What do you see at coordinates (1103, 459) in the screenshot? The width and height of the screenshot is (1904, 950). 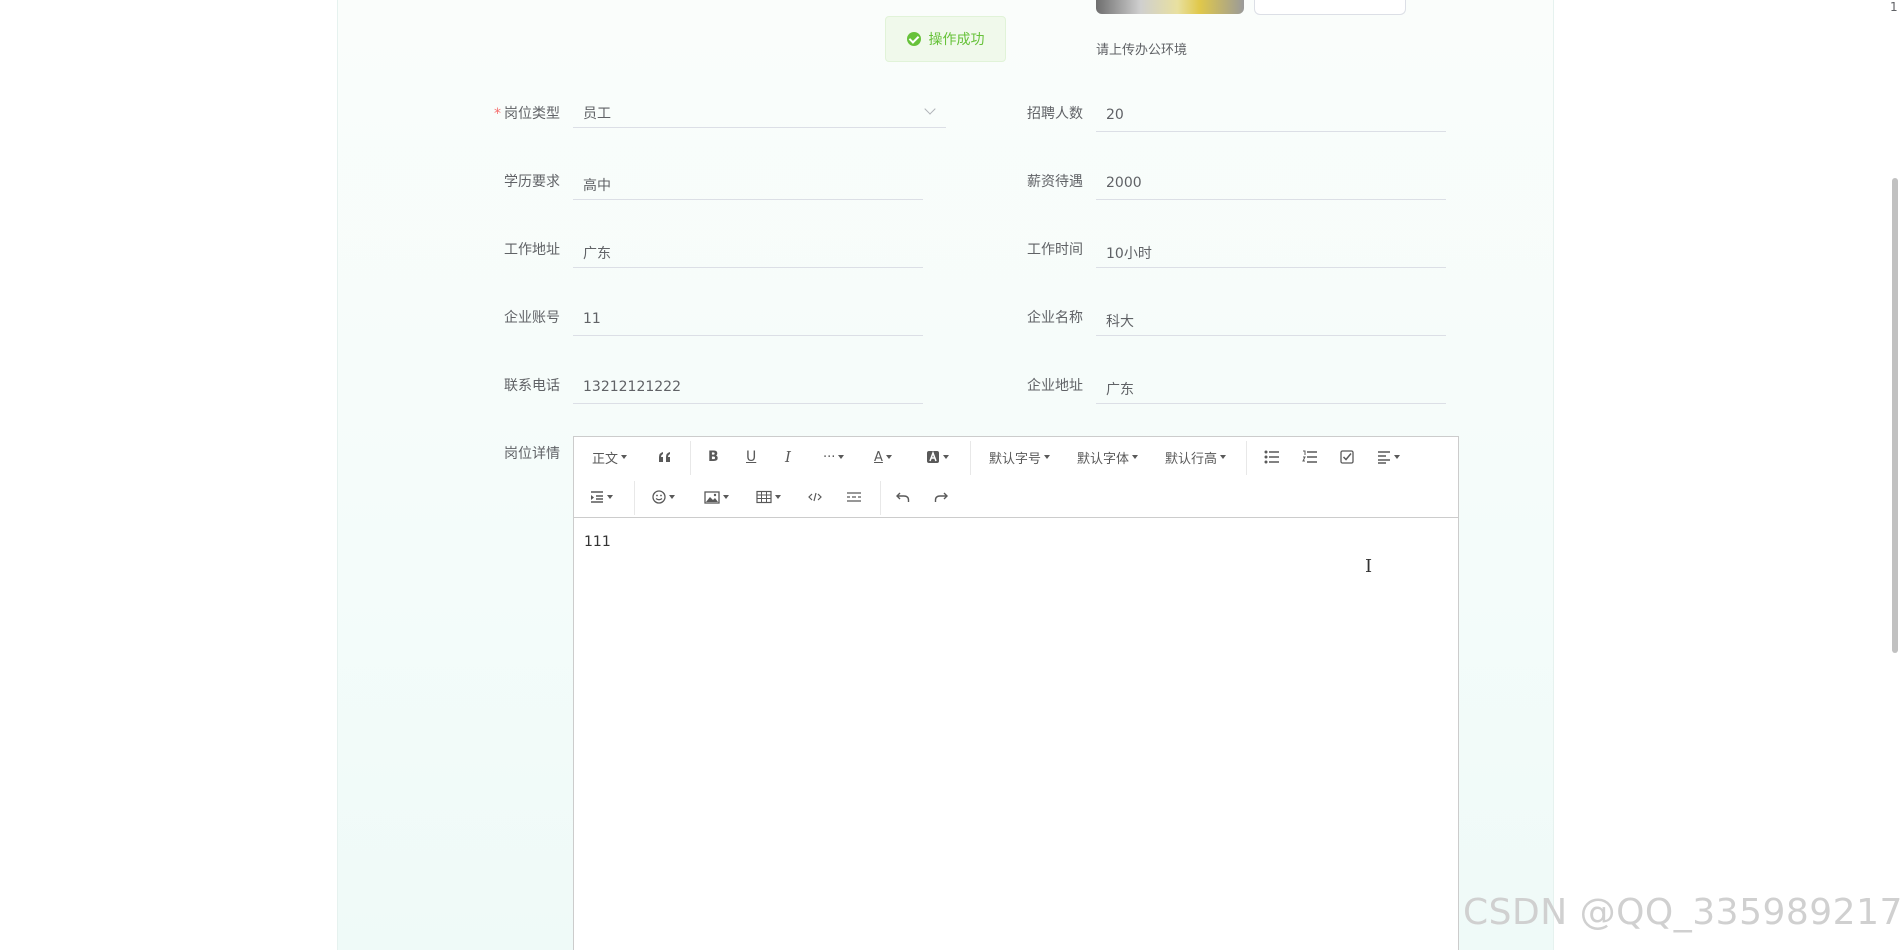 I see `font-family-label: 默认字体` at bounding box center [1103, 459].